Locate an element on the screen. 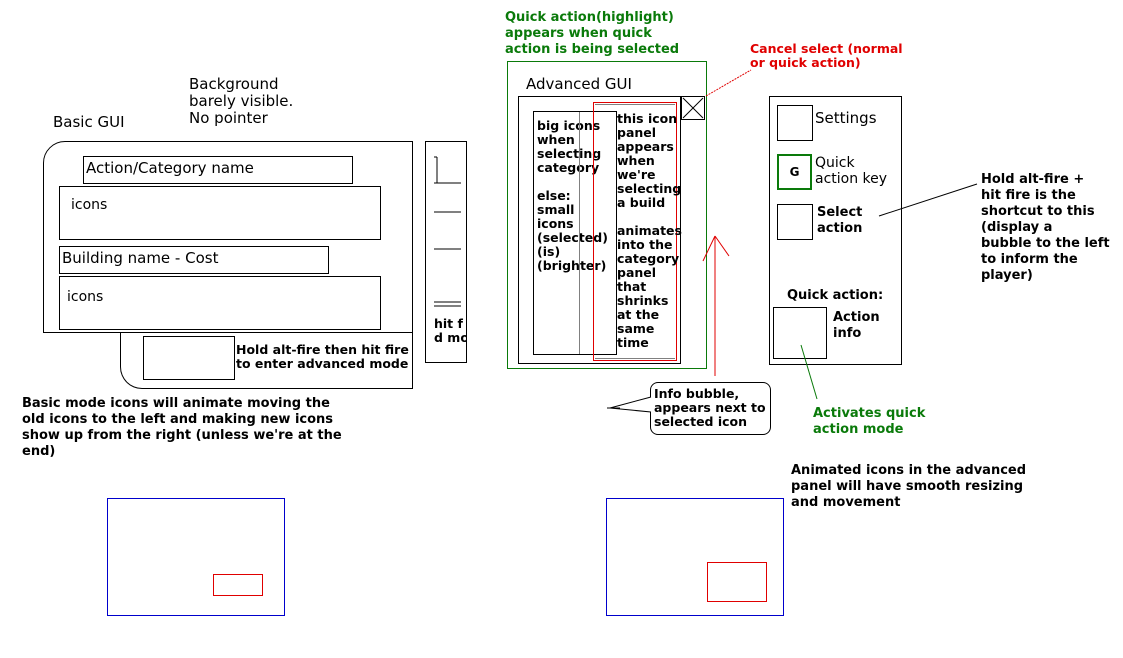 Image resolution: width=1123 pixels, height=658 pixels. select-action-label: Select action is located at coordinates (840, 220).